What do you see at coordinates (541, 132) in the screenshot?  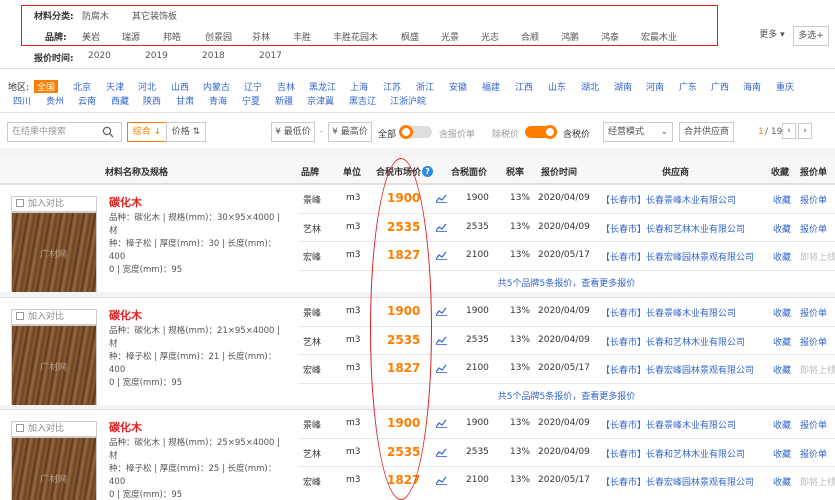 I see `tax-toggle` at bounding box center [541, 132].